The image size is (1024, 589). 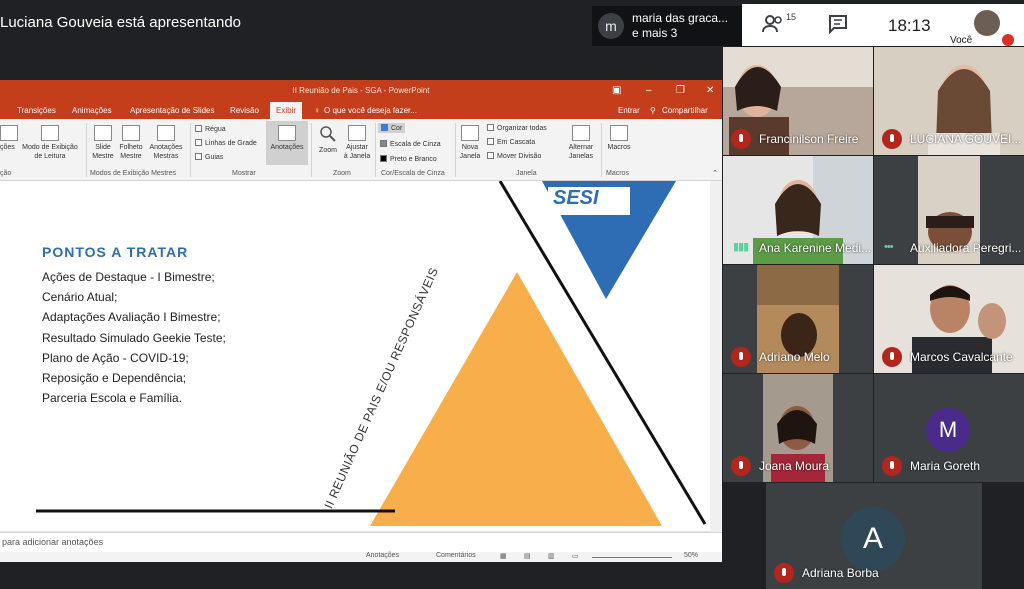 I want to click on normal-view-icon: ▦, so click(x=503, y=556).